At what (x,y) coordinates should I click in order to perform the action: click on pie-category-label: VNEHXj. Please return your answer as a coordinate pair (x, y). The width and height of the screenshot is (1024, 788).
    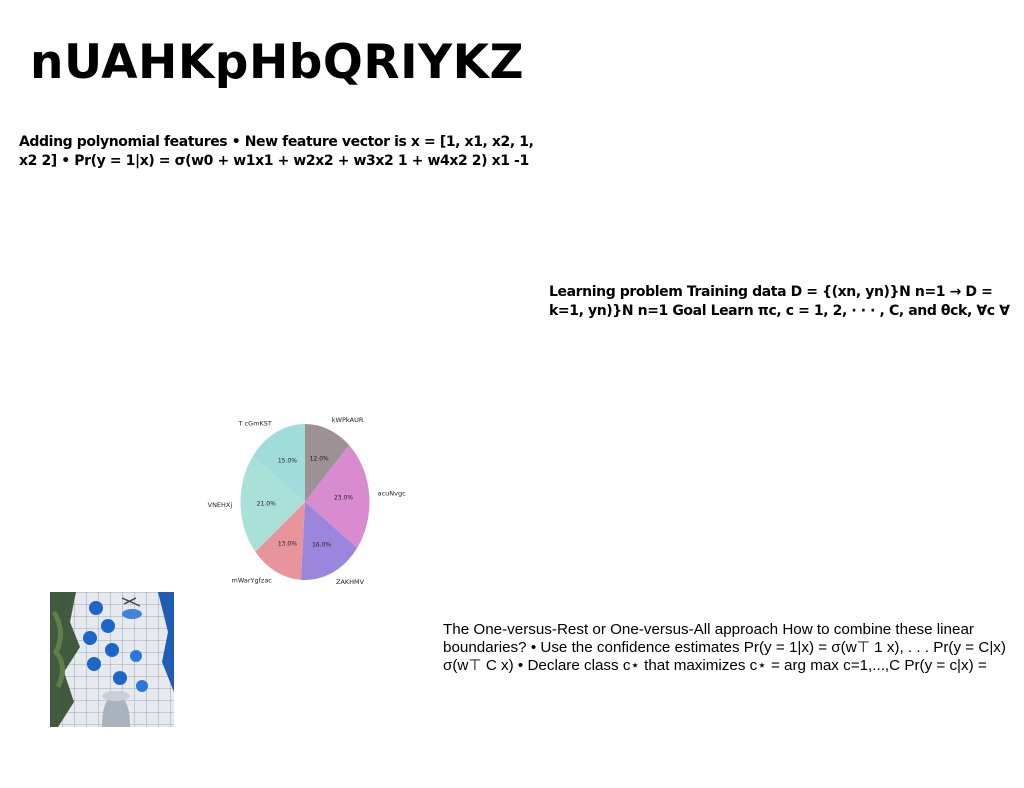
    Looking at the image, I should click on (220, 505).